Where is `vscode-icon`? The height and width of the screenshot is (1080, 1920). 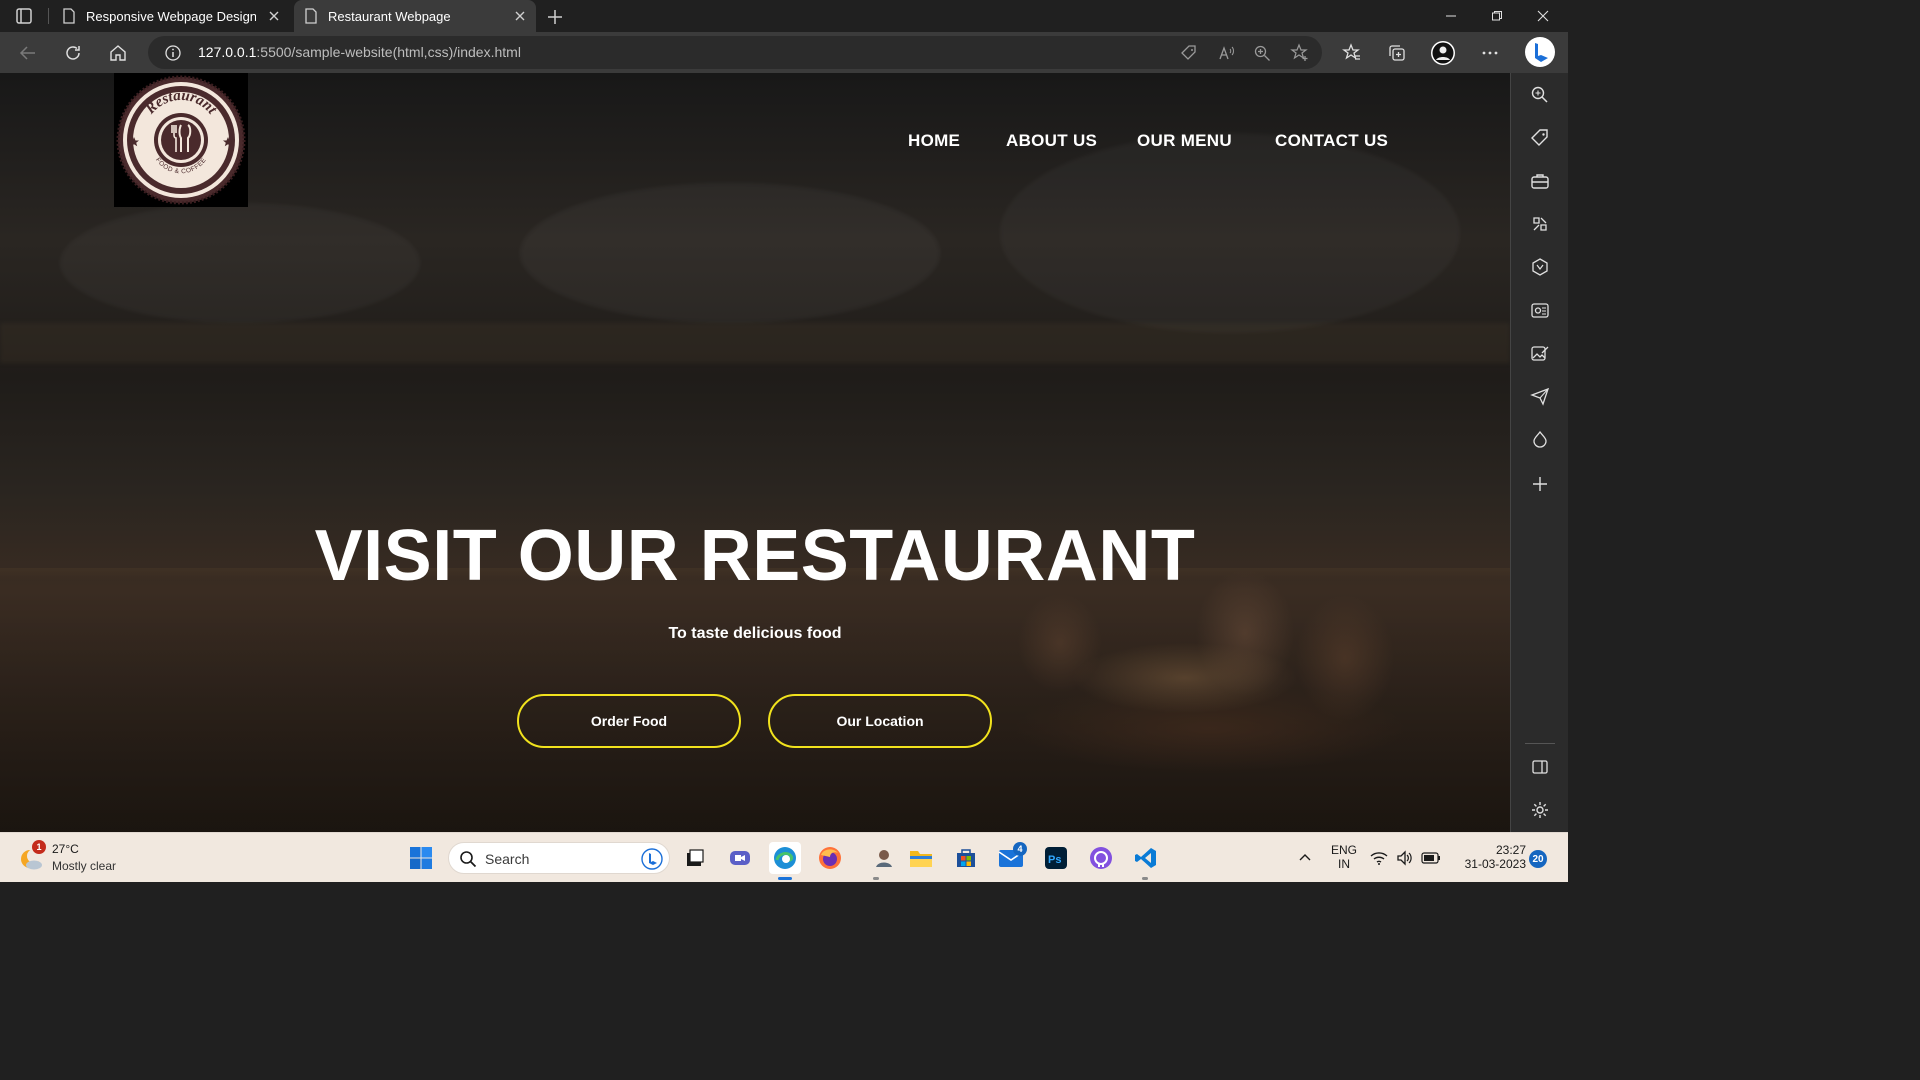 vscode-icon is located at coordinates (1146, 858).